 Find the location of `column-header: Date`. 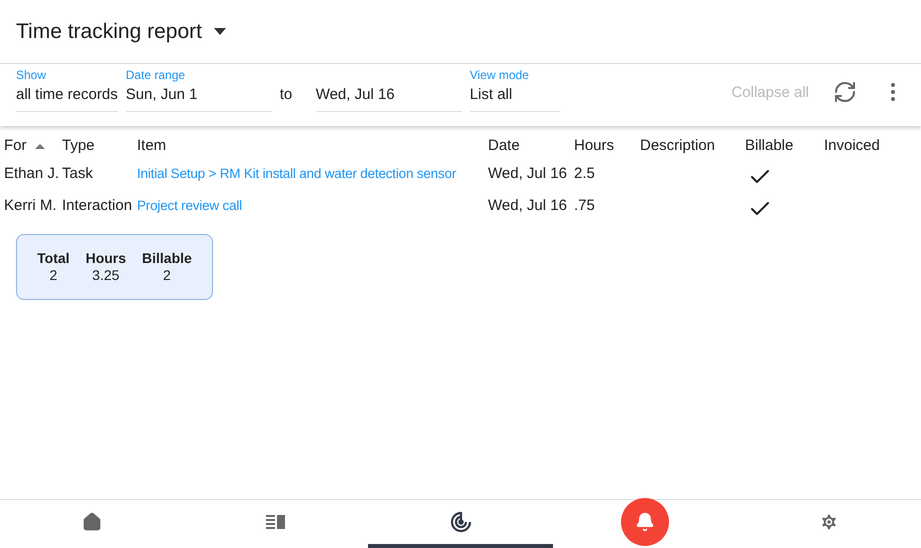

column-header: Date is located at coordinates (504, 146).